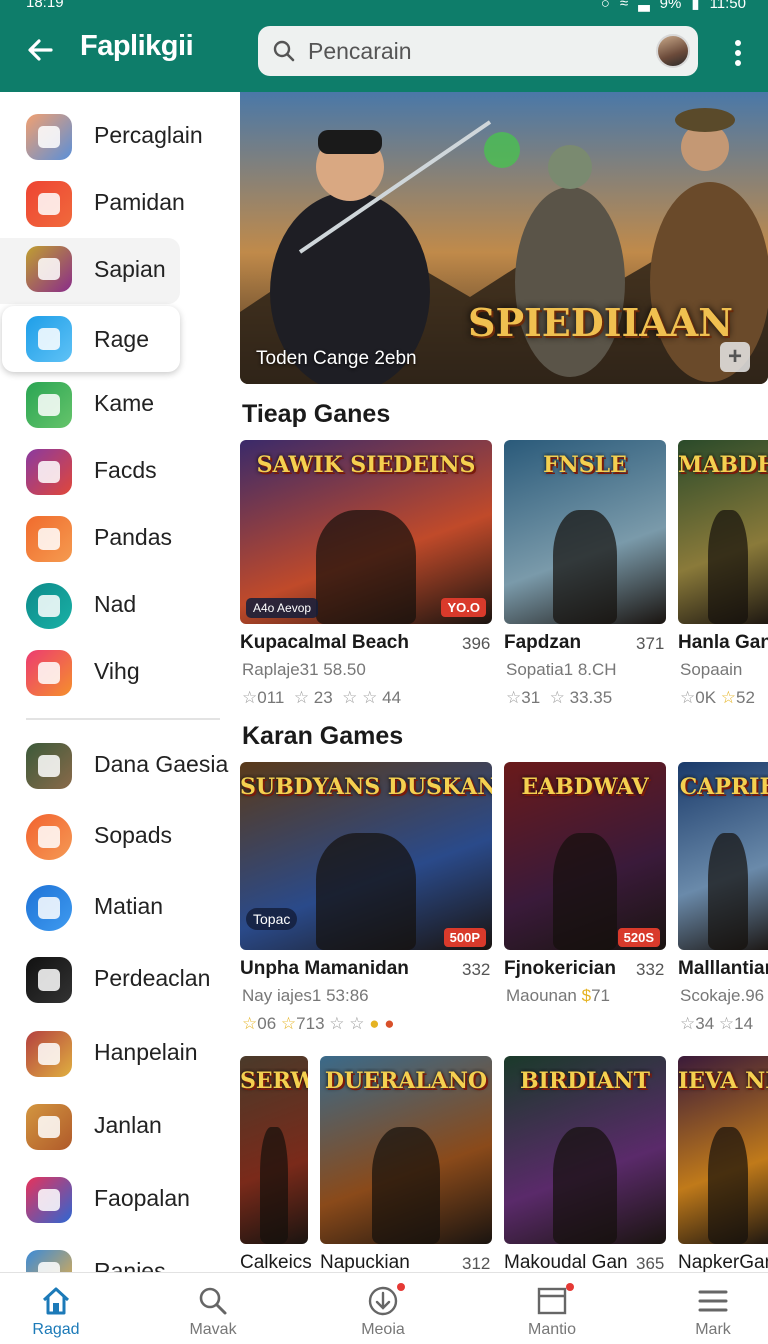 The height and width of the screenshot is (1344, 768). I want to click on game-subtitle: Scokaje.96, so click(722, 995).